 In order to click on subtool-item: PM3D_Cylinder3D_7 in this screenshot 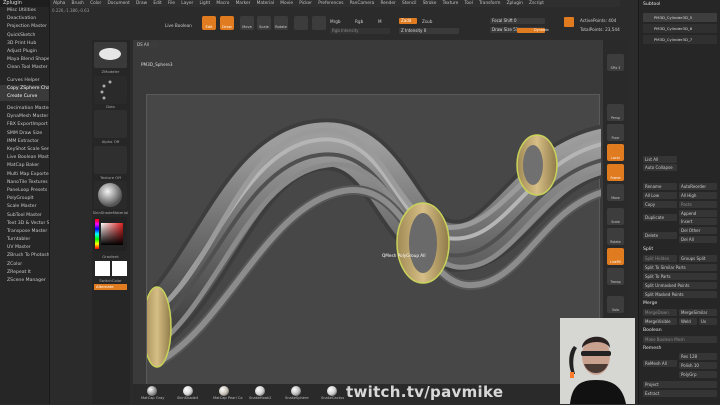, I will do `click(680, 39)`.